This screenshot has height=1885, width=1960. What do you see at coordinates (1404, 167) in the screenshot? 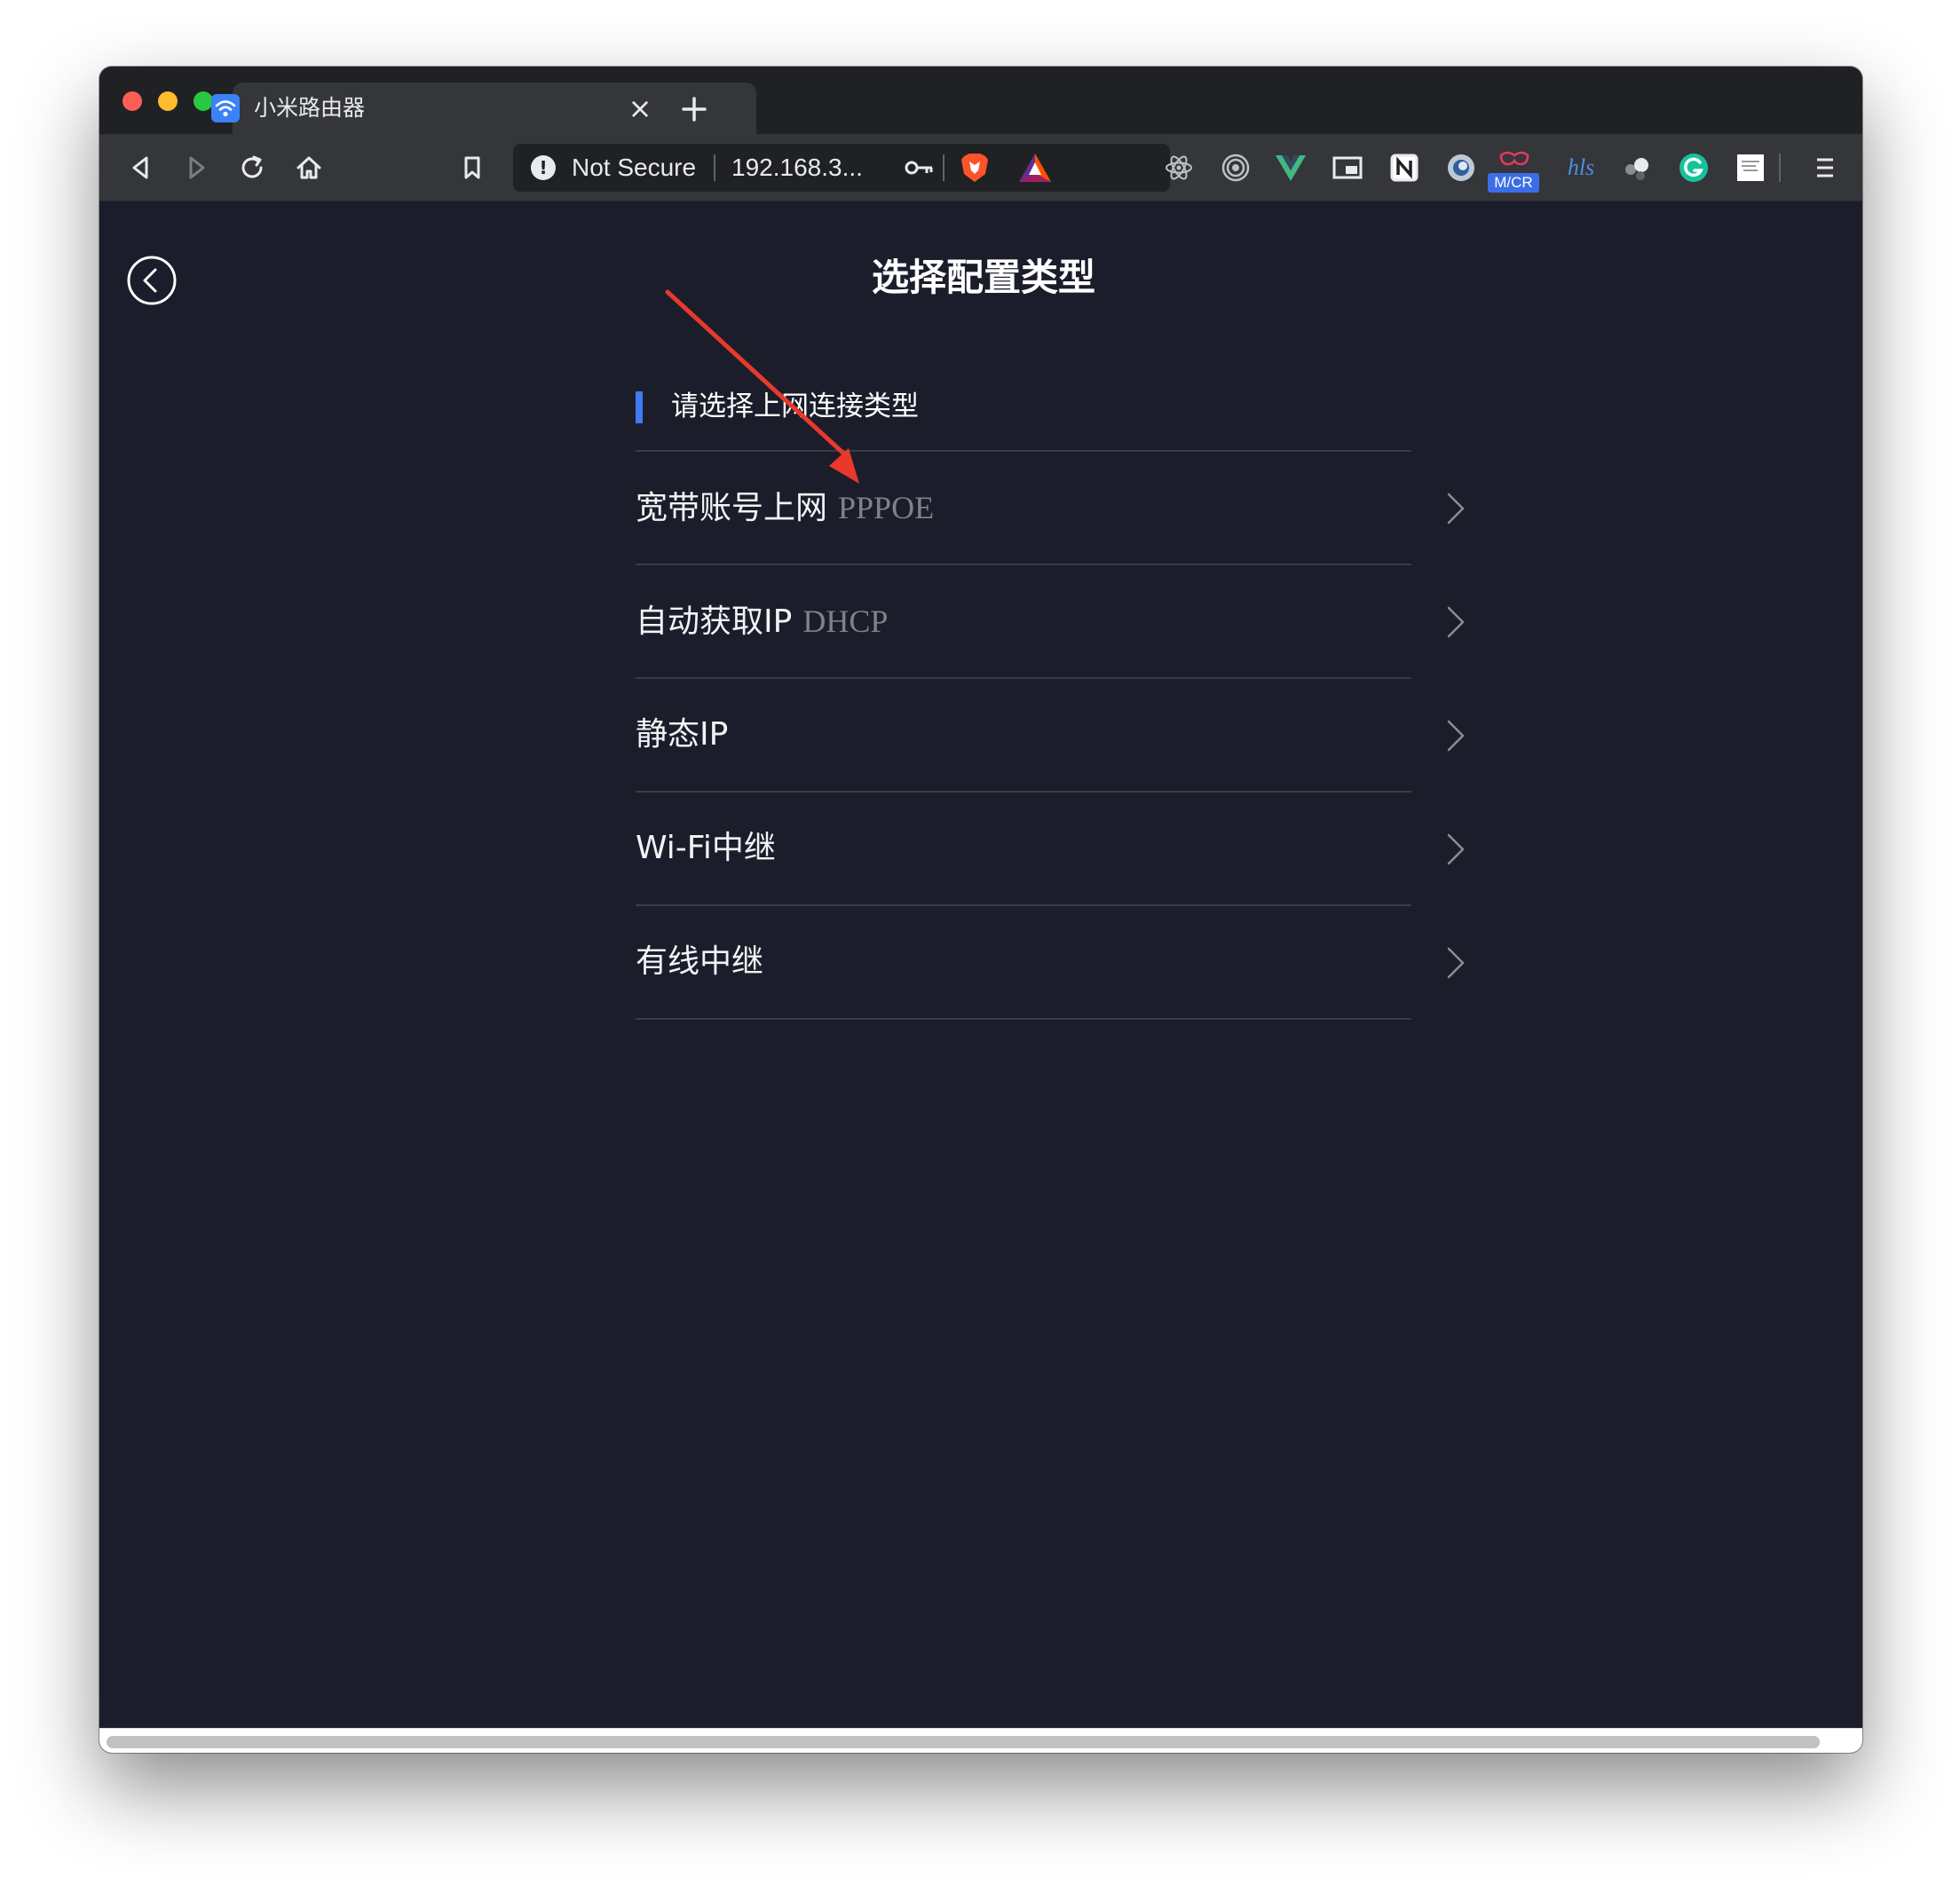
I see `notion-icon` at bounding box center [1404, 167].